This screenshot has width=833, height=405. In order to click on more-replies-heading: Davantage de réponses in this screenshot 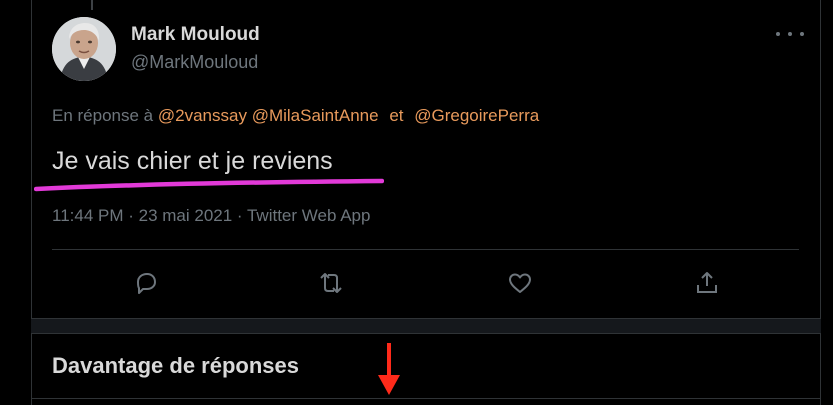, I will do `click(175, 365)`.